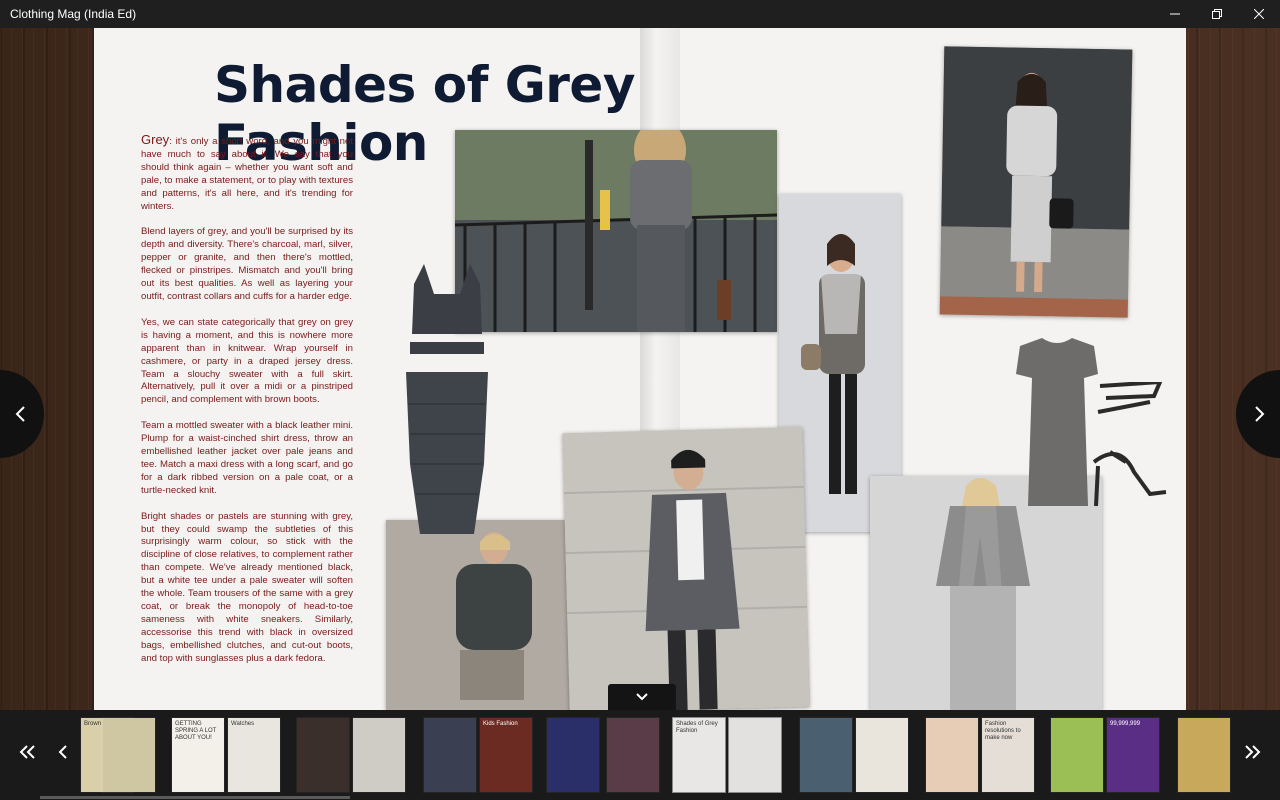 This screenshot has width=1280, height=800. What do you see at coordinates (1003, 731) in the screenshot?
I see `thumbnail-label: Fashion resolutions to make now` at bounding box center [1003, 731].